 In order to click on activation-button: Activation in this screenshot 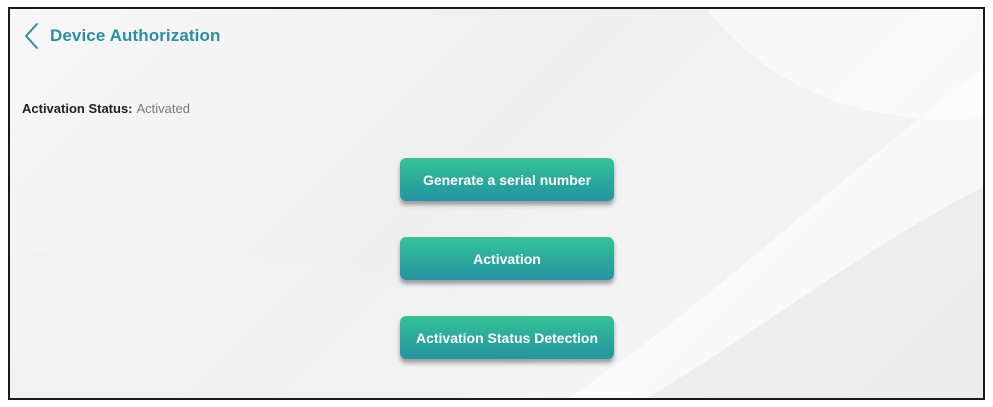, I will do `click(507, 258)`.